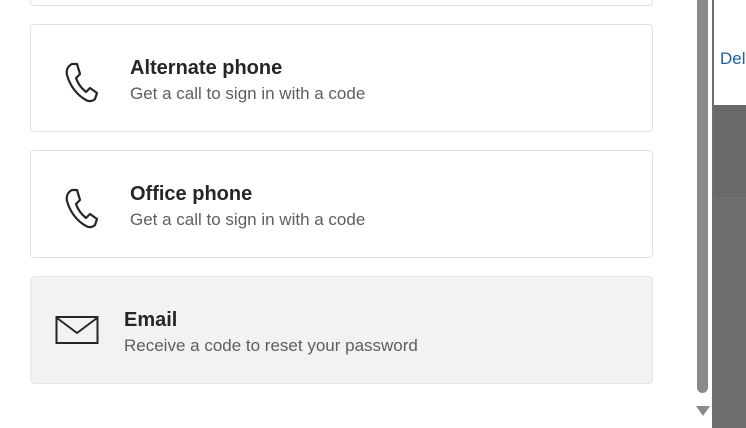  Describe the element at coordinates (271, 345) in the screenshot. I see `option-description: Receive a code to reset your password` at that location.